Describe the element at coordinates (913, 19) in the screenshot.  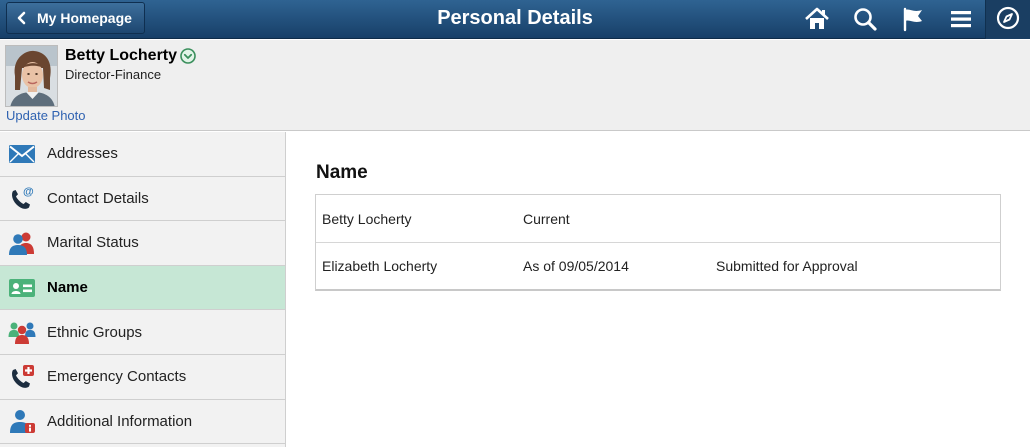
I see `flag-icon` at that location.